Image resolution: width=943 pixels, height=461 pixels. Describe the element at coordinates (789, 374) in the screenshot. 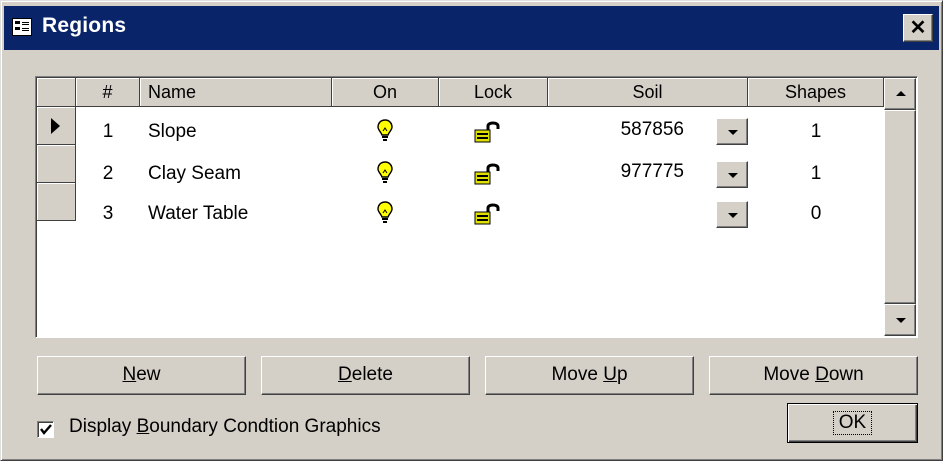

I see `move-down-label-pre: Move` at that location.